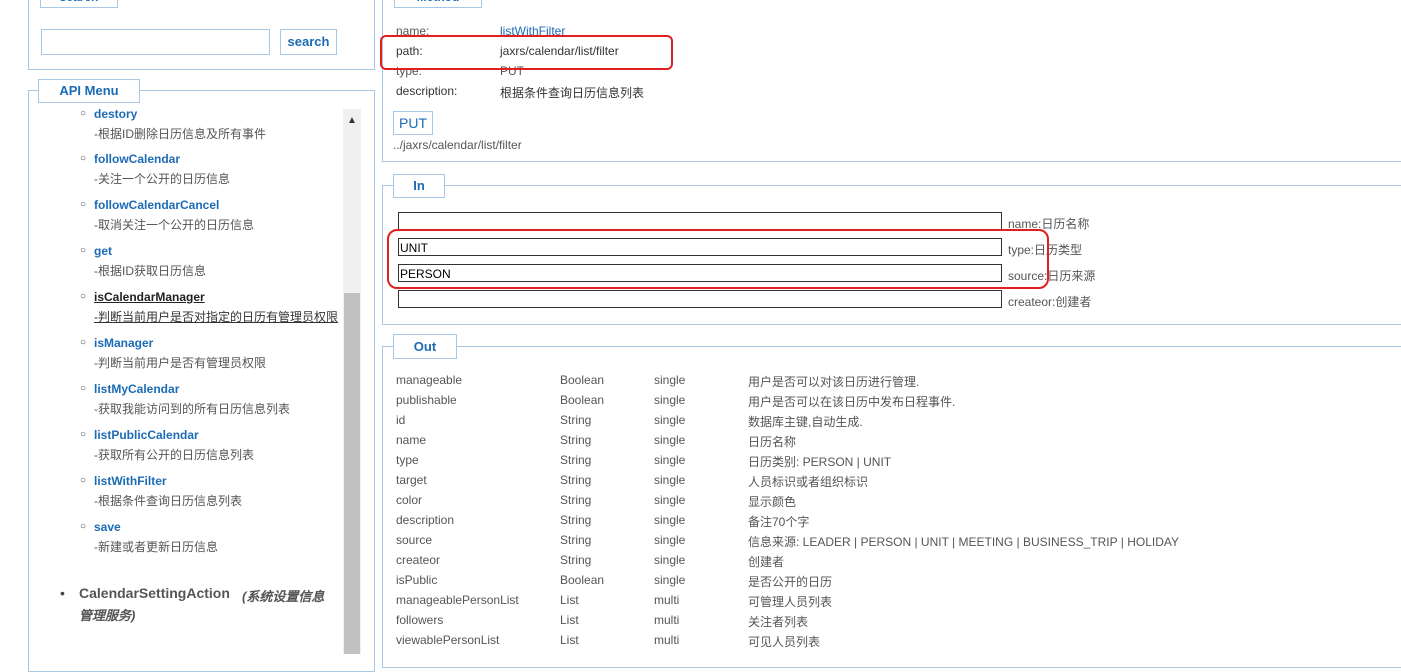 Image resolution: width=1401 pixels, height=672 pixels. I want to click on out-field-name: viewablePersonList, so click(448, 640).